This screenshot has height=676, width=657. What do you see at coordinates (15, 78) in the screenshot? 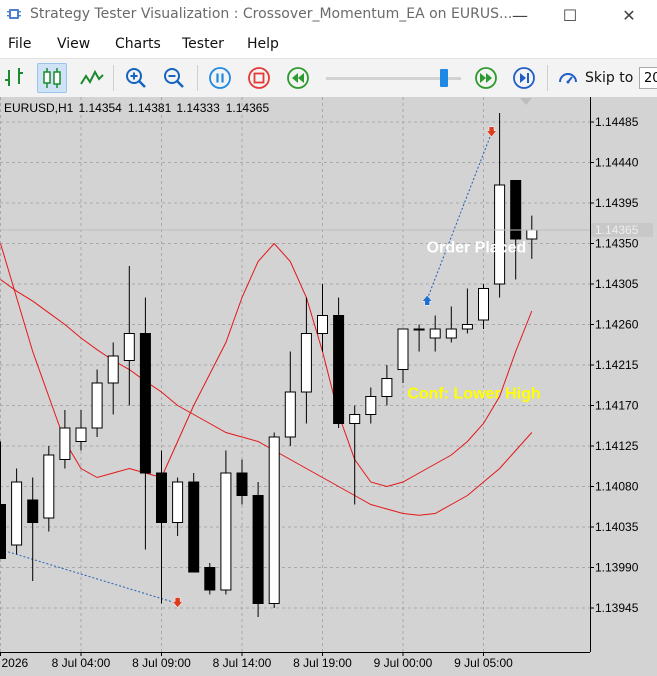
I see `bar-chart-button` at bounding box center [15, 78].